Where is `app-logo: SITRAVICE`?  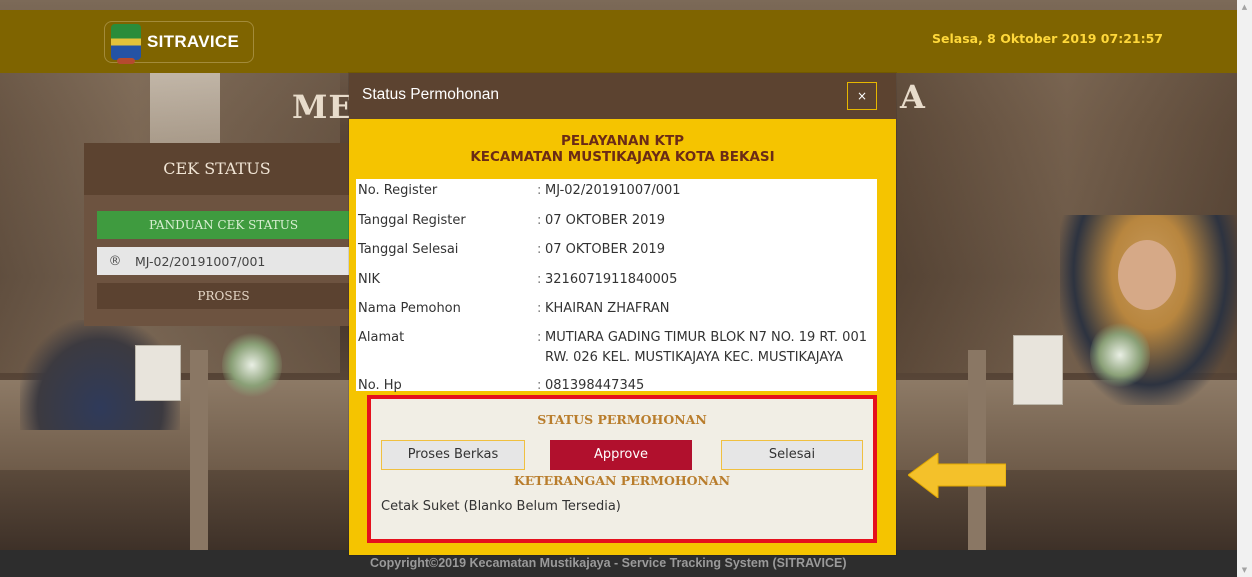 app-logo: SITRAVICE is located at coordinates (179, 42).